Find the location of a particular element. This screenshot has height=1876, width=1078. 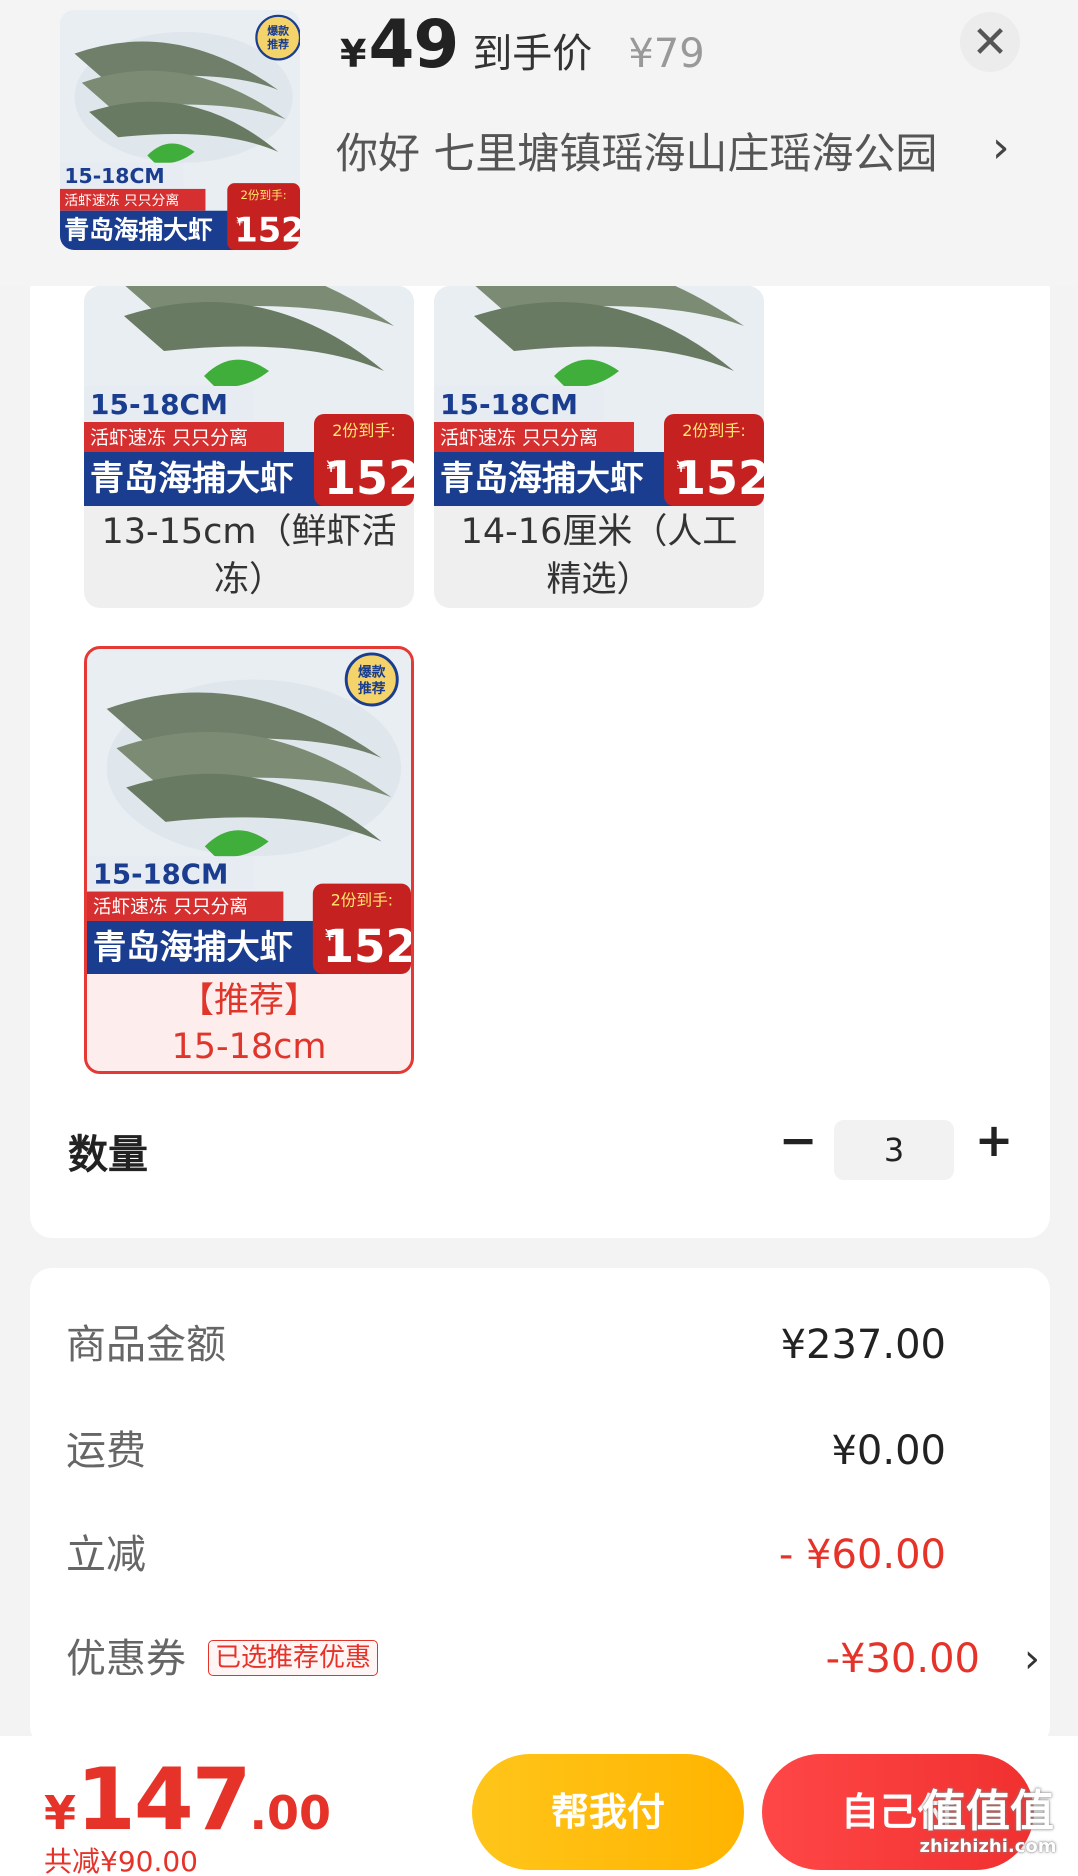

quantity-label: 数量 is located at coordinates (108, 1155).